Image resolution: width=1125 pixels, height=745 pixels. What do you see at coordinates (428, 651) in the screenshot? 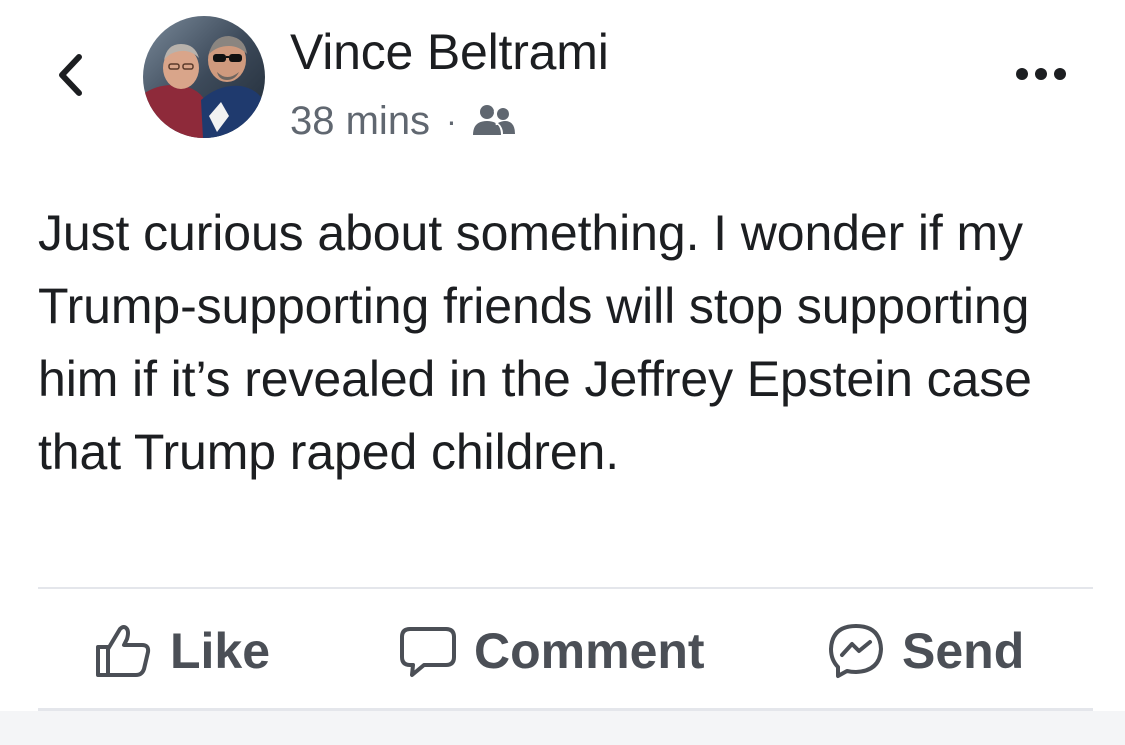
I see `speech-bubble-icon` at bounding box center [428, 651].